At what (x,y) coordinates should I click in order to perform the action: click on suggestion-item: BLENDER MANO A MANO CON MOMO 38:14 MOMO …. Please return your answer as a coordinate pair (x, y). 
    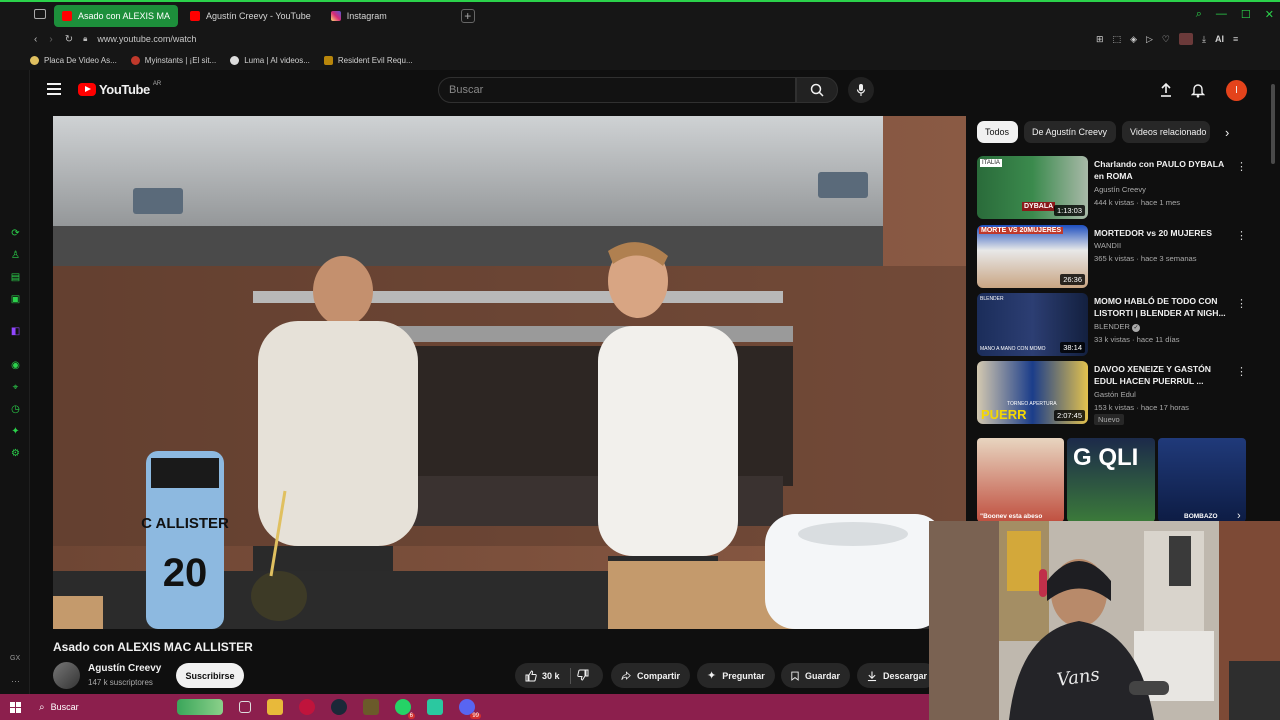
    Looking at the image, I should click on (1112, 325).